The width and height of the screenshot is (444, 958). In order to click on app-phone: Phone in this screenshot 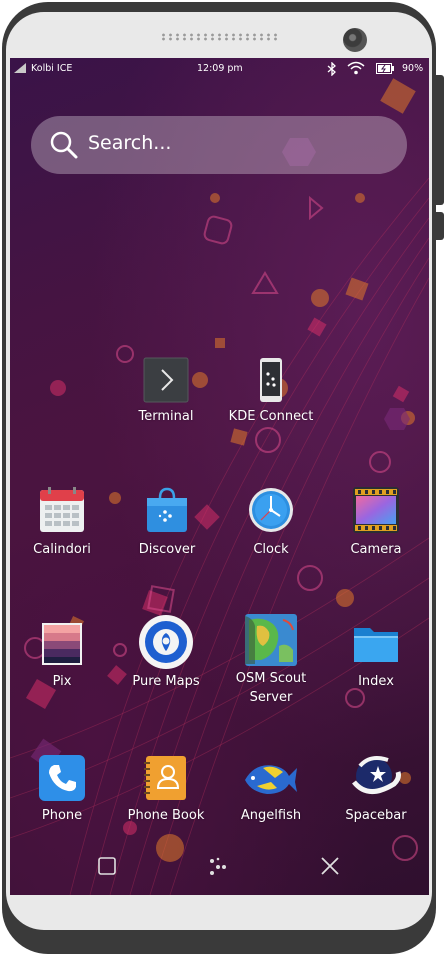, I will do `click(62, 792)`.